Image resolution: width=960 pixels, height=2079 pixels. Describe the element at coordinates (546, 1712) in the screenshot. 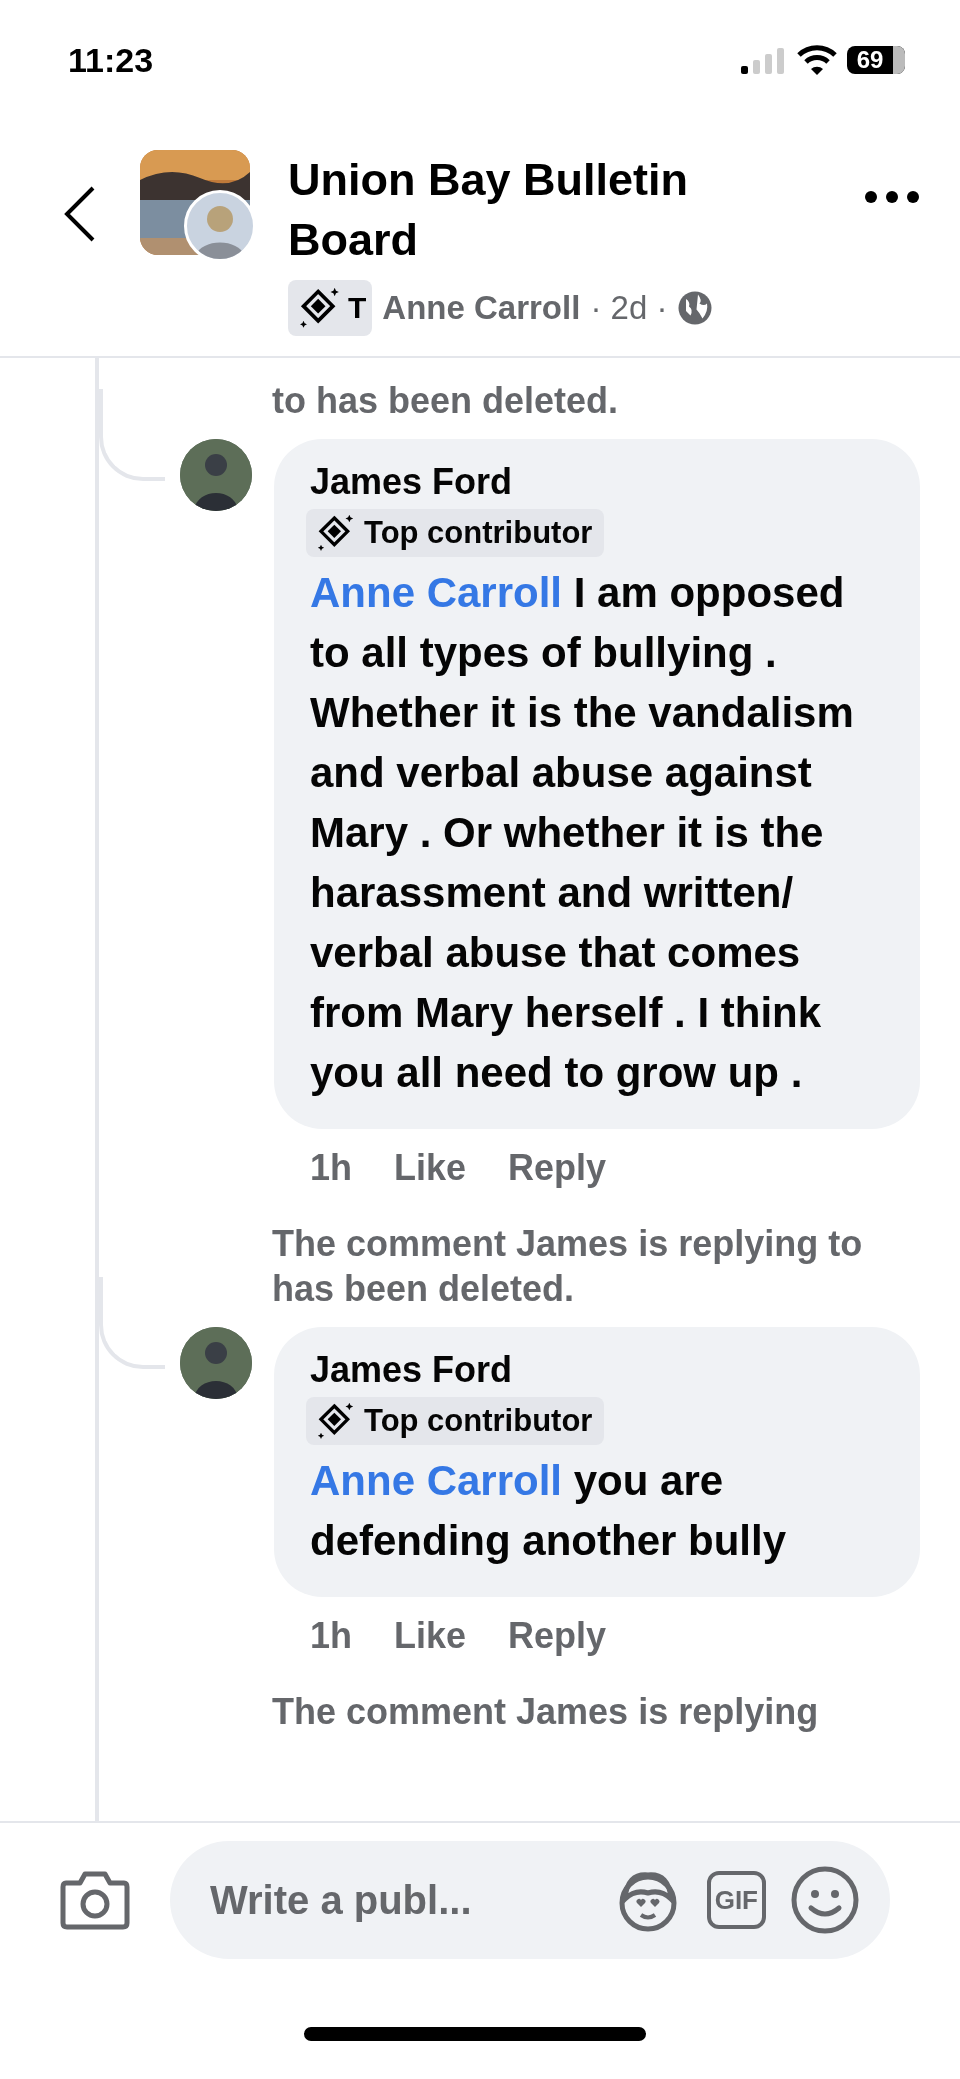

I see `deleted-comment-notice: The comment James is replying` at that location.